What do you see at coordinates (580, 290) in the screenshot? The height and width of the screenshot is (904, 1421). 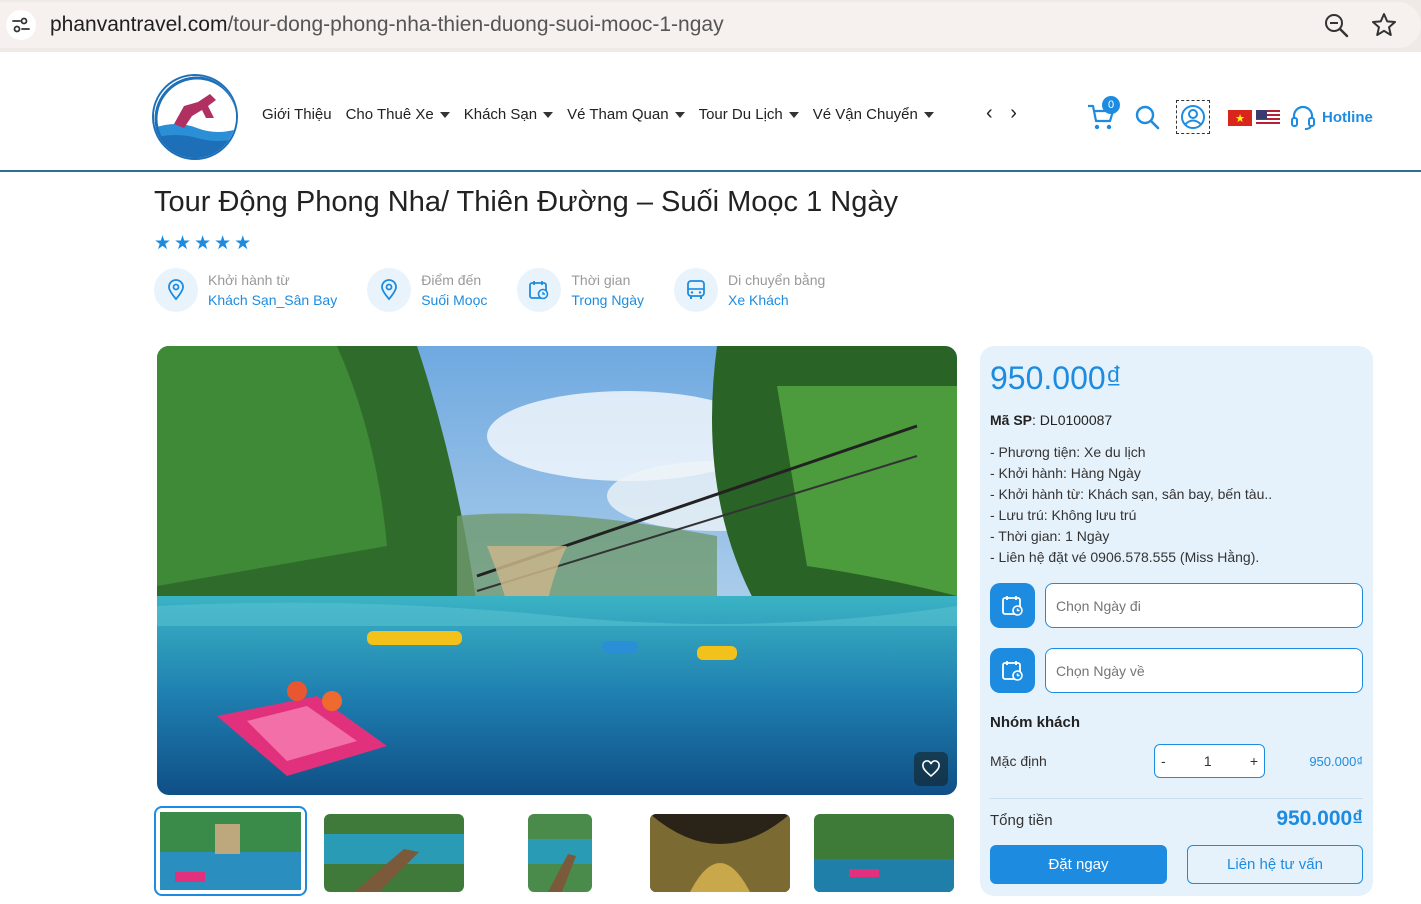 I see `info-duration: Thời gian Trong Ngày` at bounding box center [580, 290].